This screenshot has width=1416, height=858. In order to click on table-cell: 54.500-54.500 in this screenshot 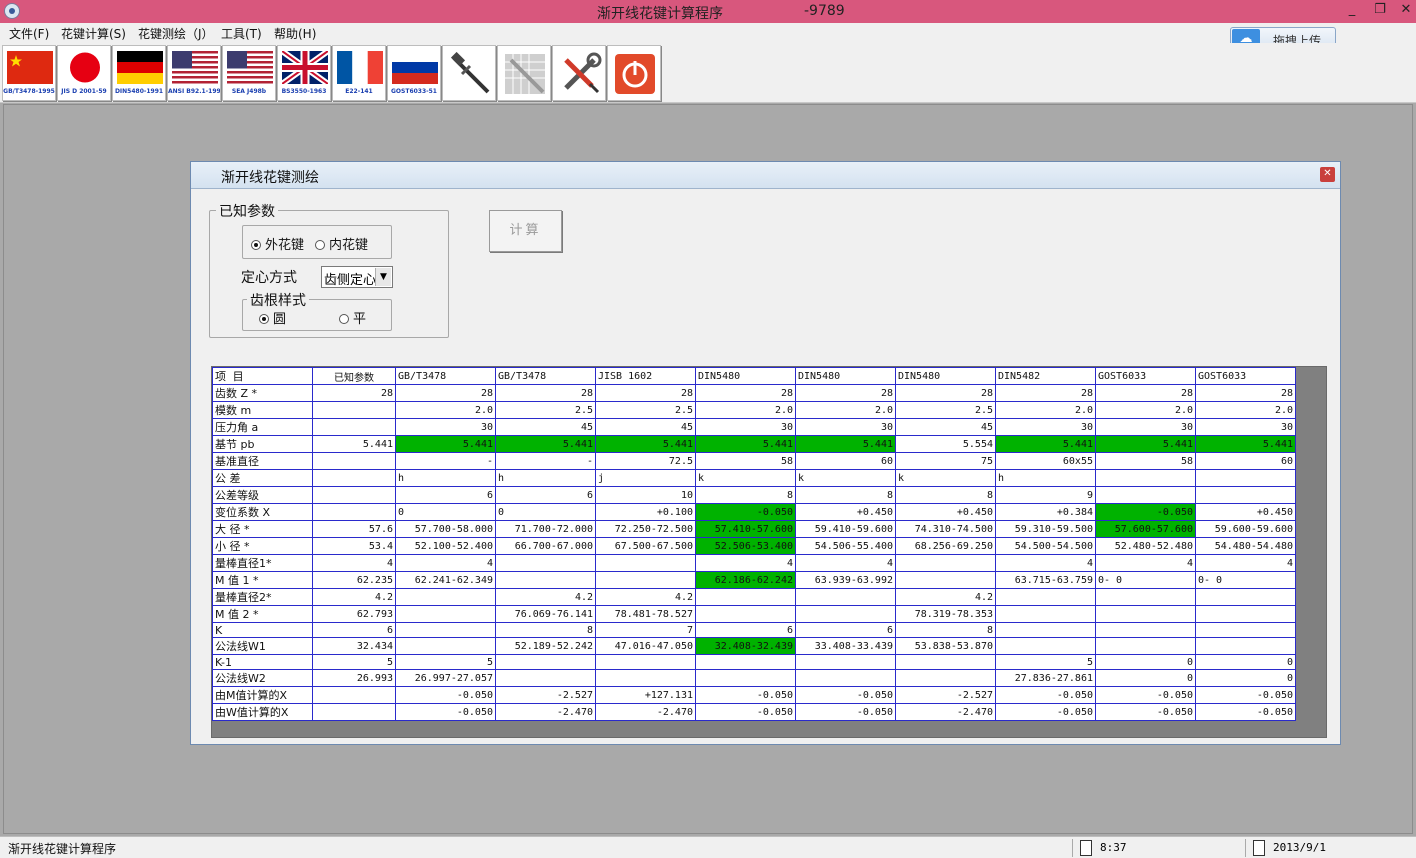, I will do `click(1045, 546)`.